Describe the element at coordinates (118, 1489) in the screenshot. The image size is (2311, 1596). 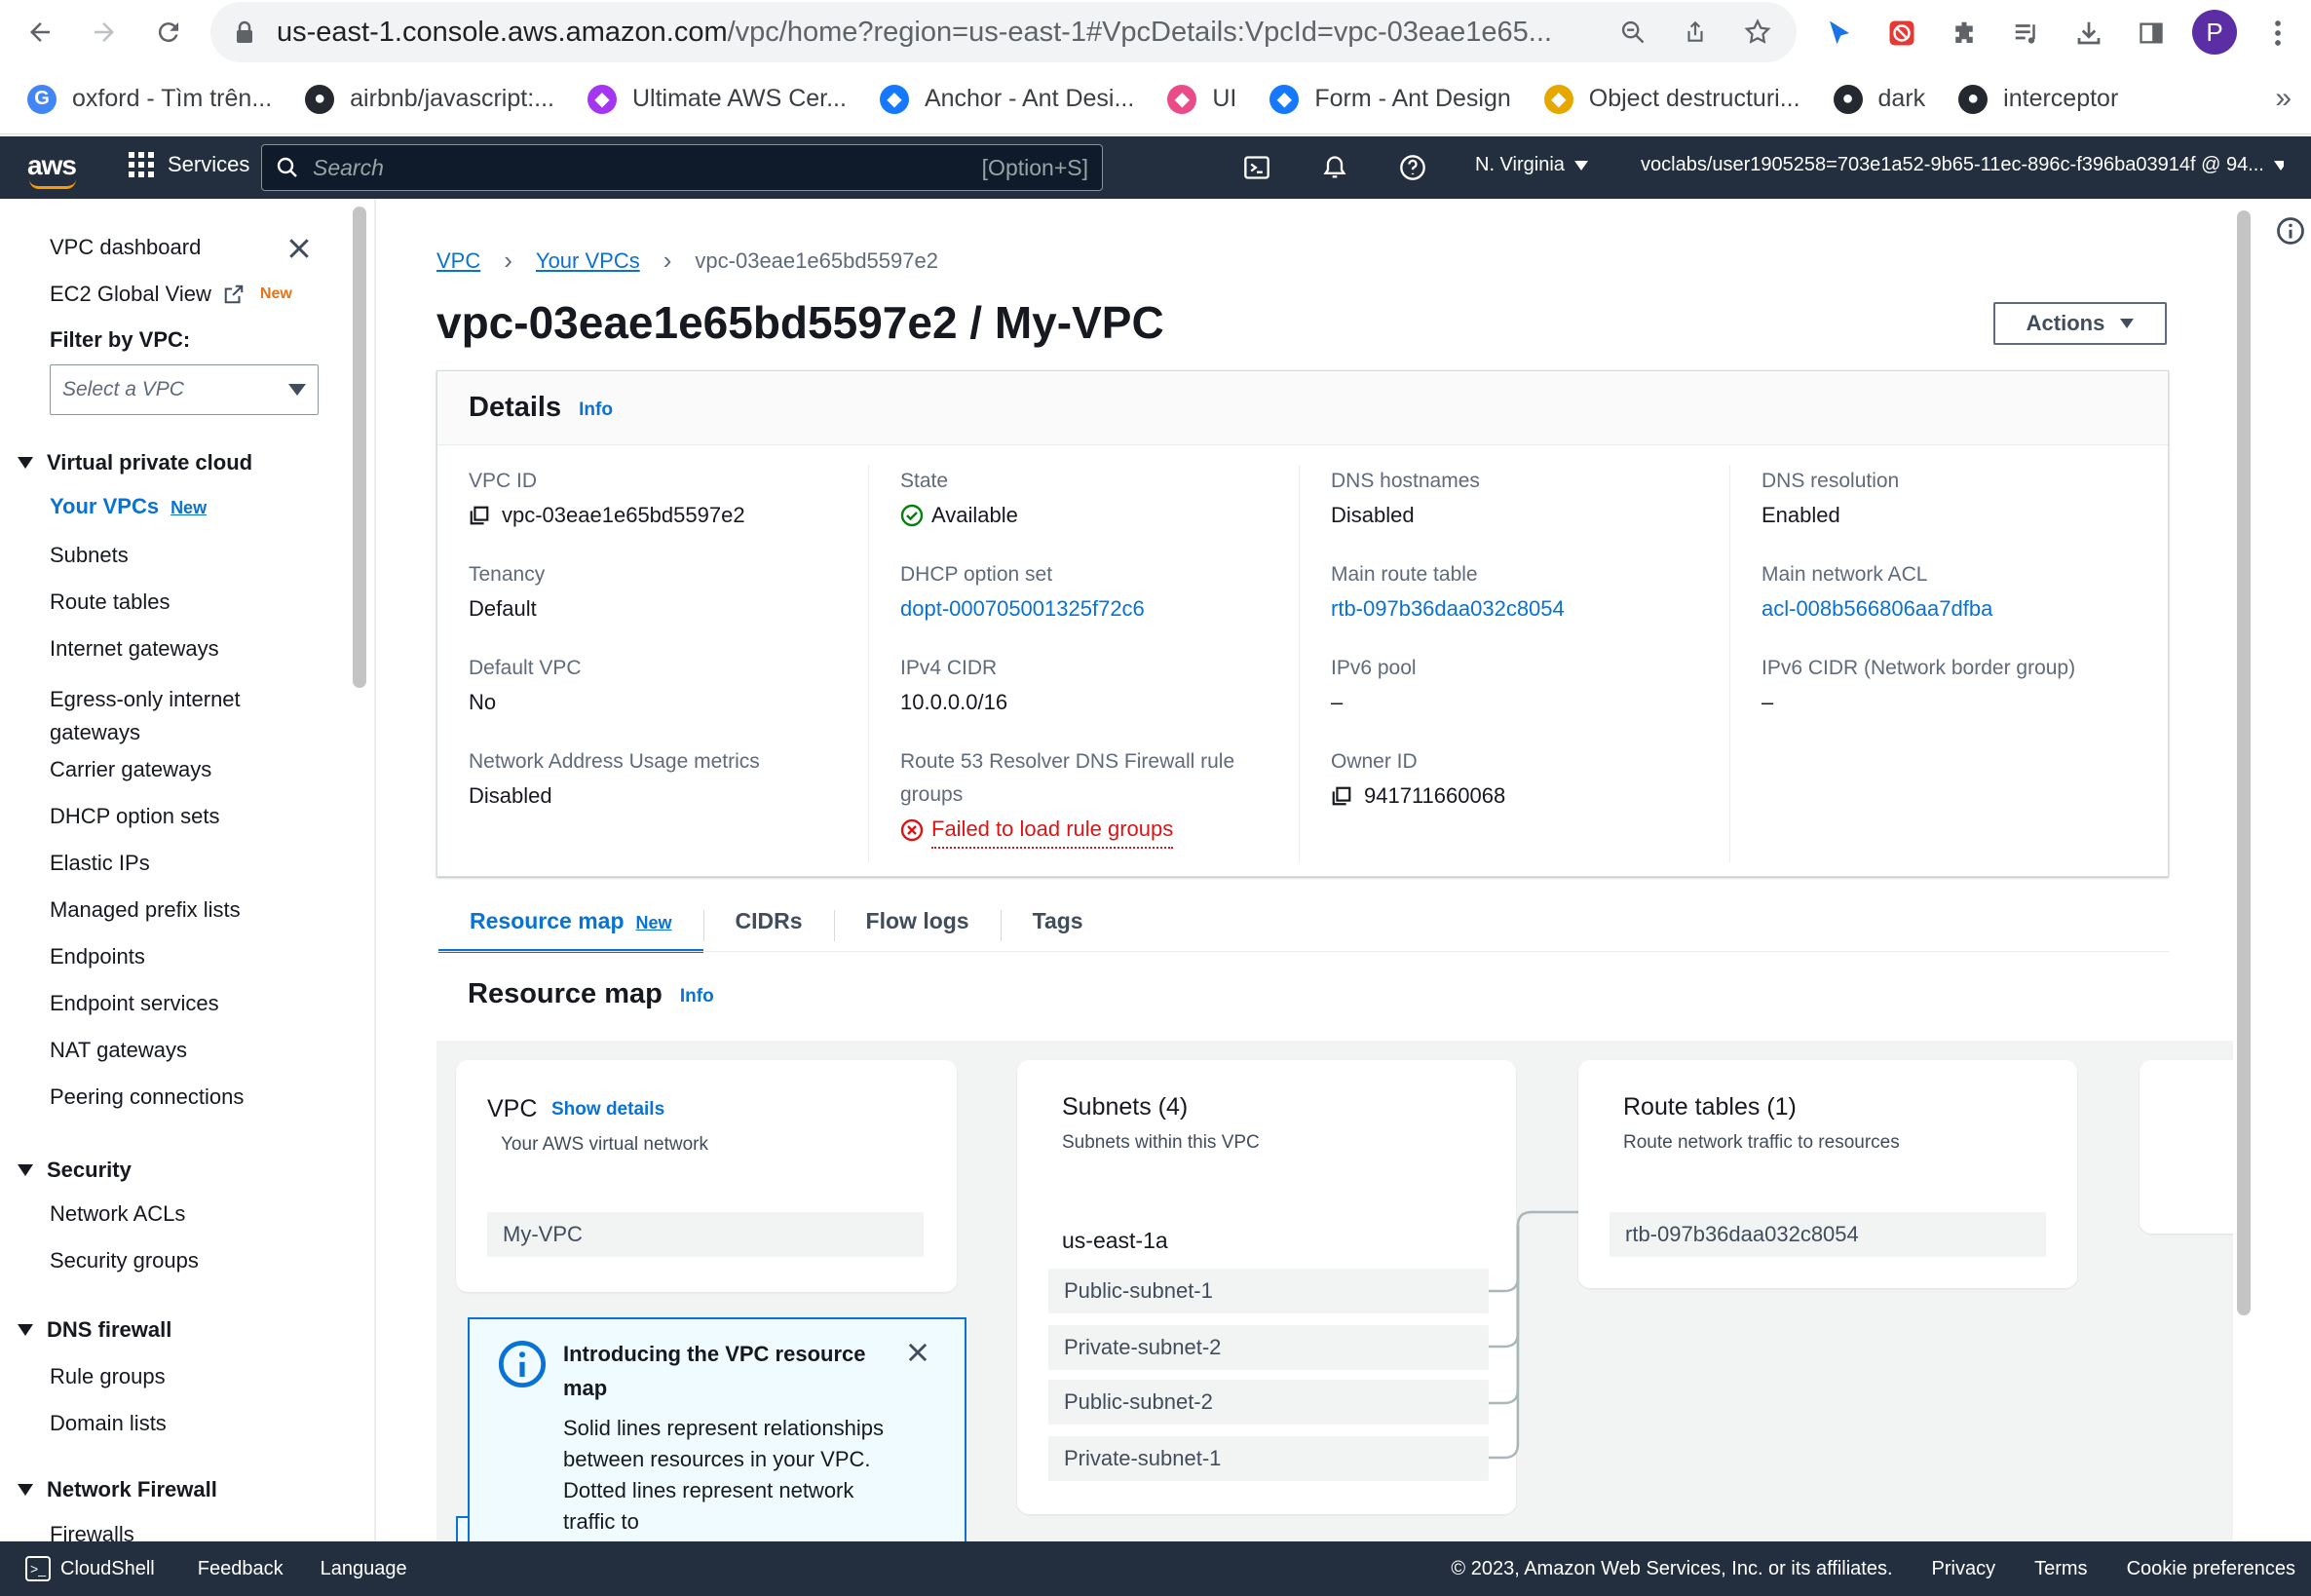
I see `sidebar-section-header: Network Firewall` at that location.